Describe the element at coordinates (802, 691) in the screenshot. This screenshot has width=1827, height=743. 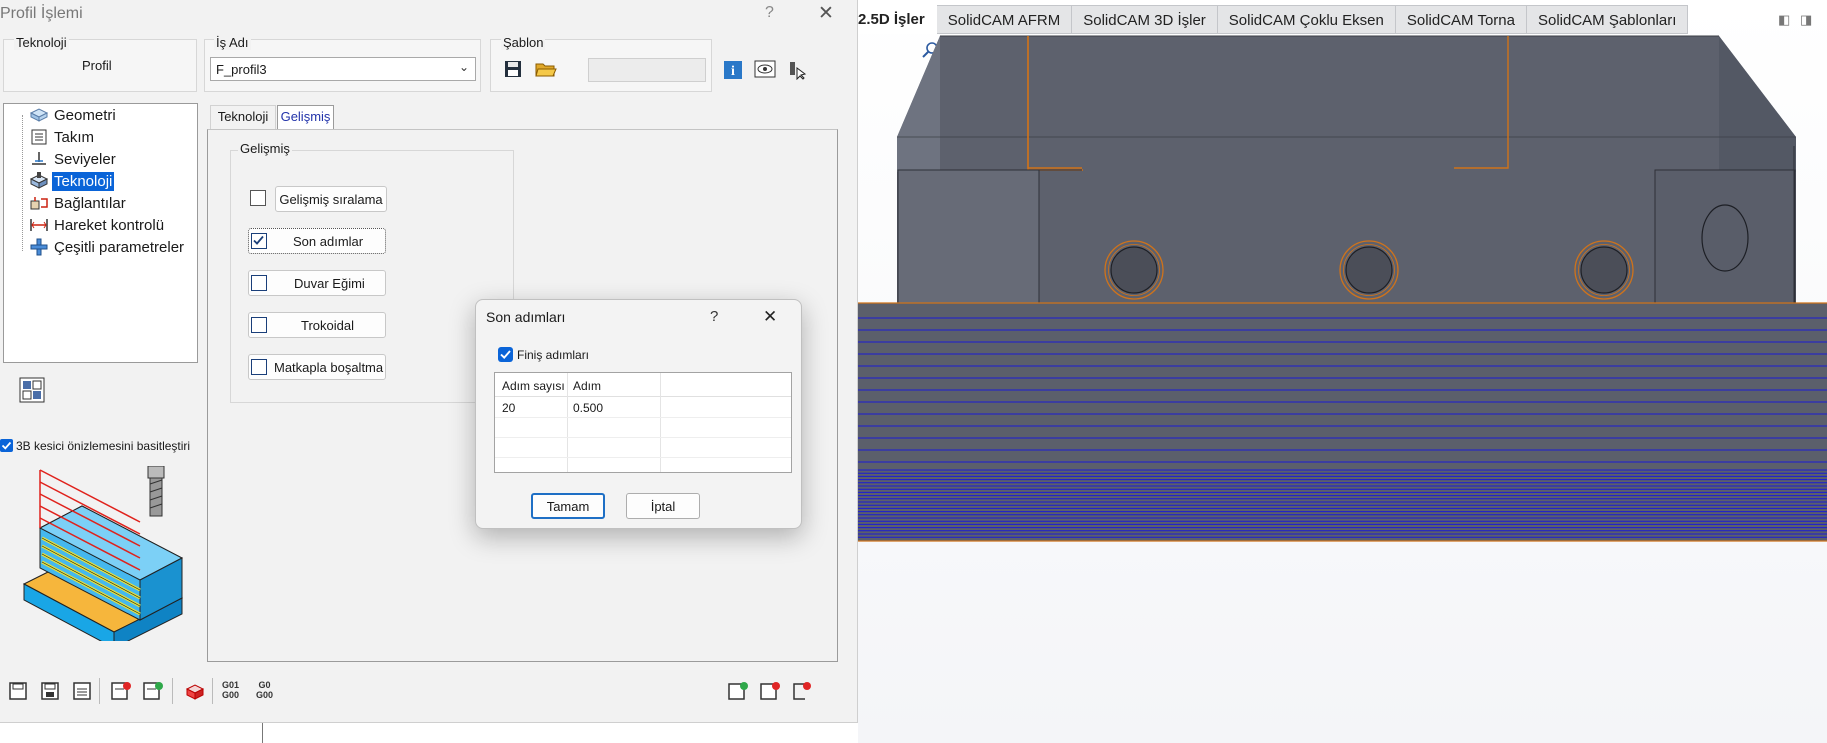
I see `exit-icon` at that location.